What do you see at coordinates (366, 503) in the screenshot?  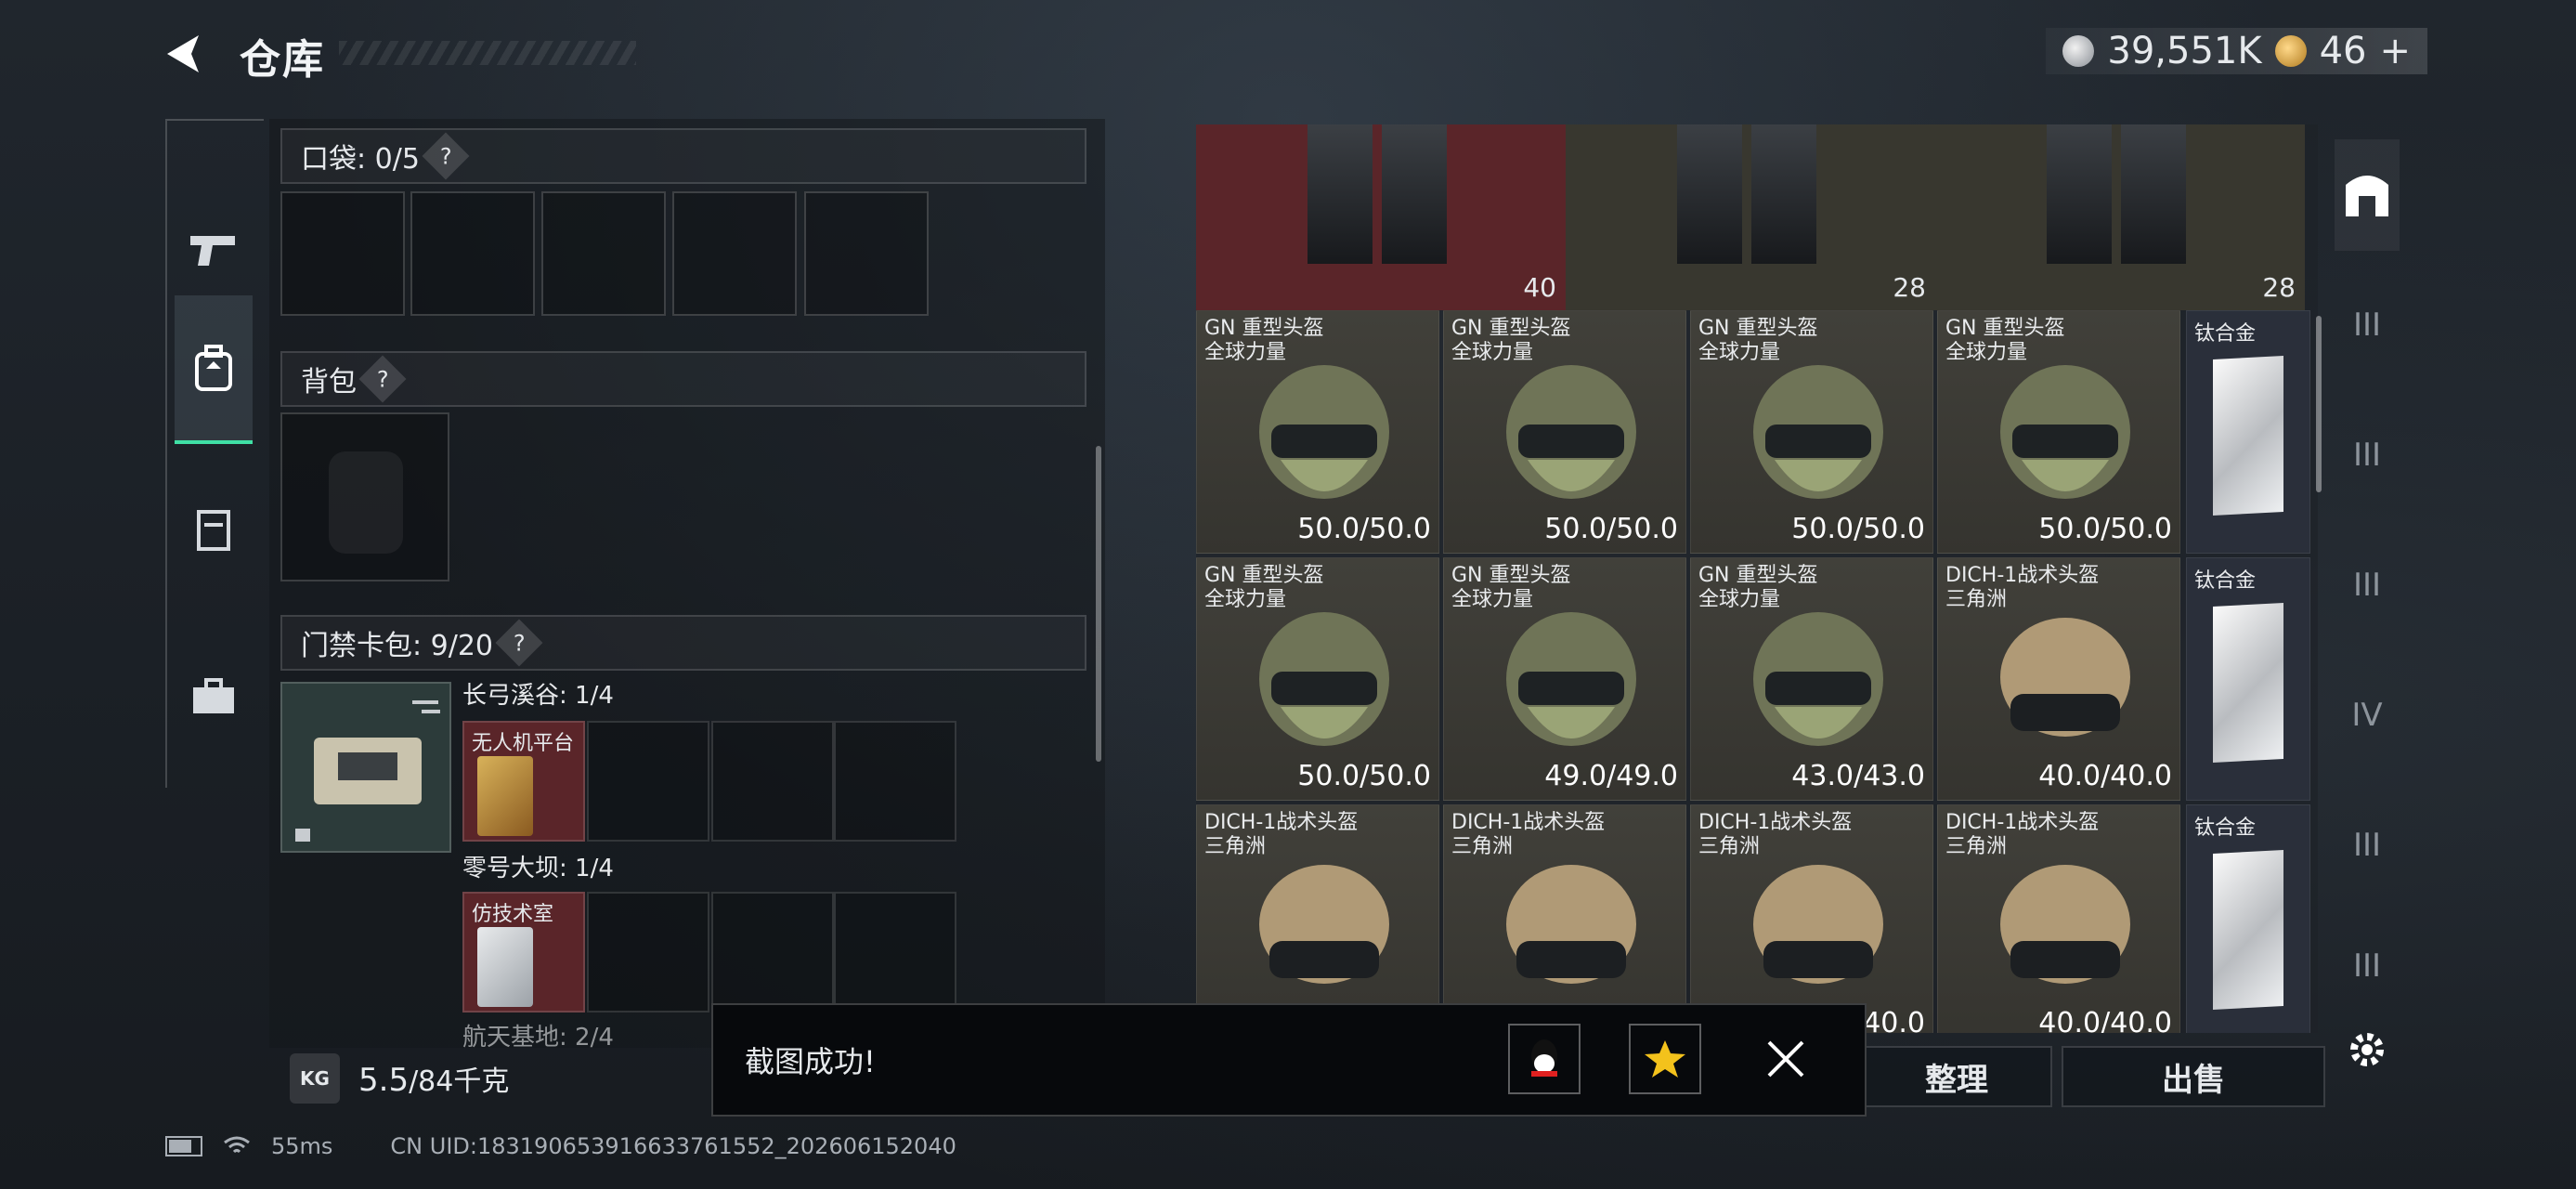 I see `backpack-placeholder-icon` at bounding box center [366, 503].